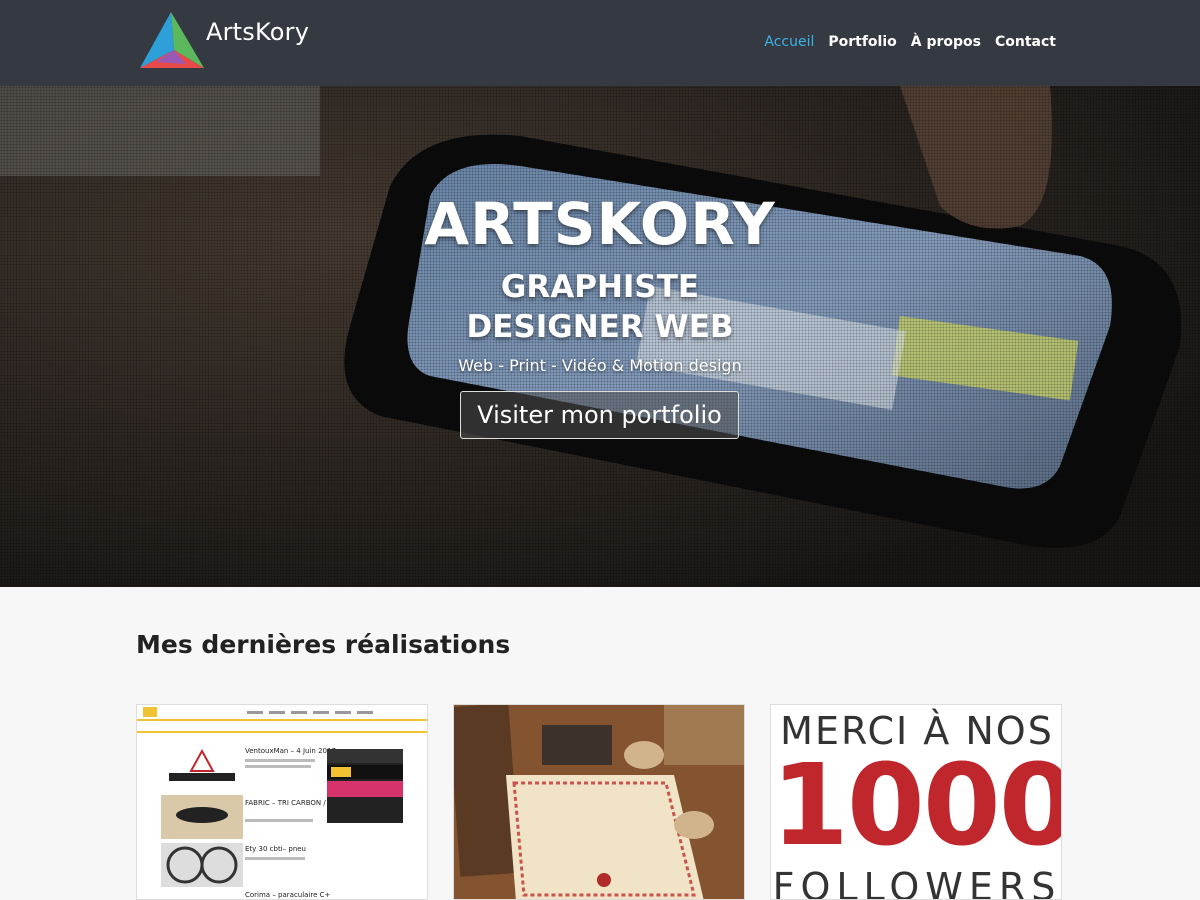 The height and width of the screenshot is (900, 1200). Describe the element at coordinates (917, 882) in the screenshot. I see `followers-text: FOLLOWERS` at that location.